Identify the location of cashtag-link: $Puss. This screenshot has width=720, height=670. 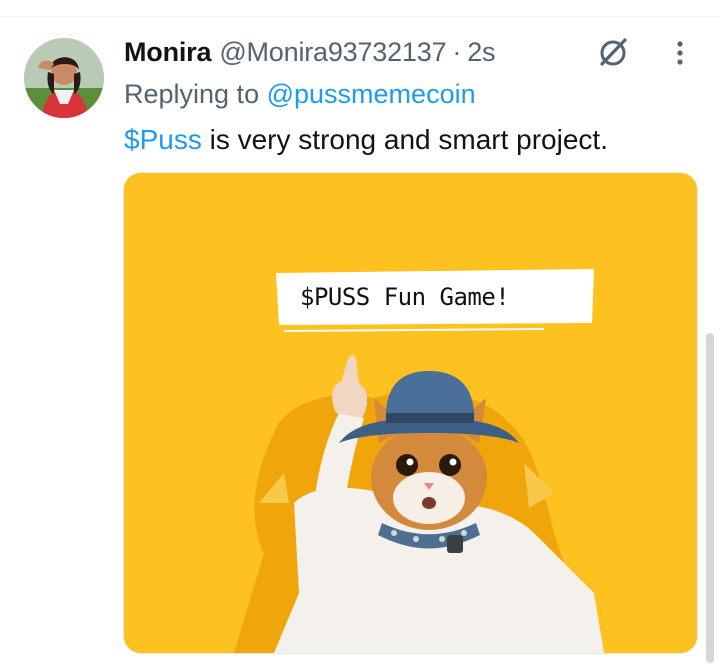
(163, 139).